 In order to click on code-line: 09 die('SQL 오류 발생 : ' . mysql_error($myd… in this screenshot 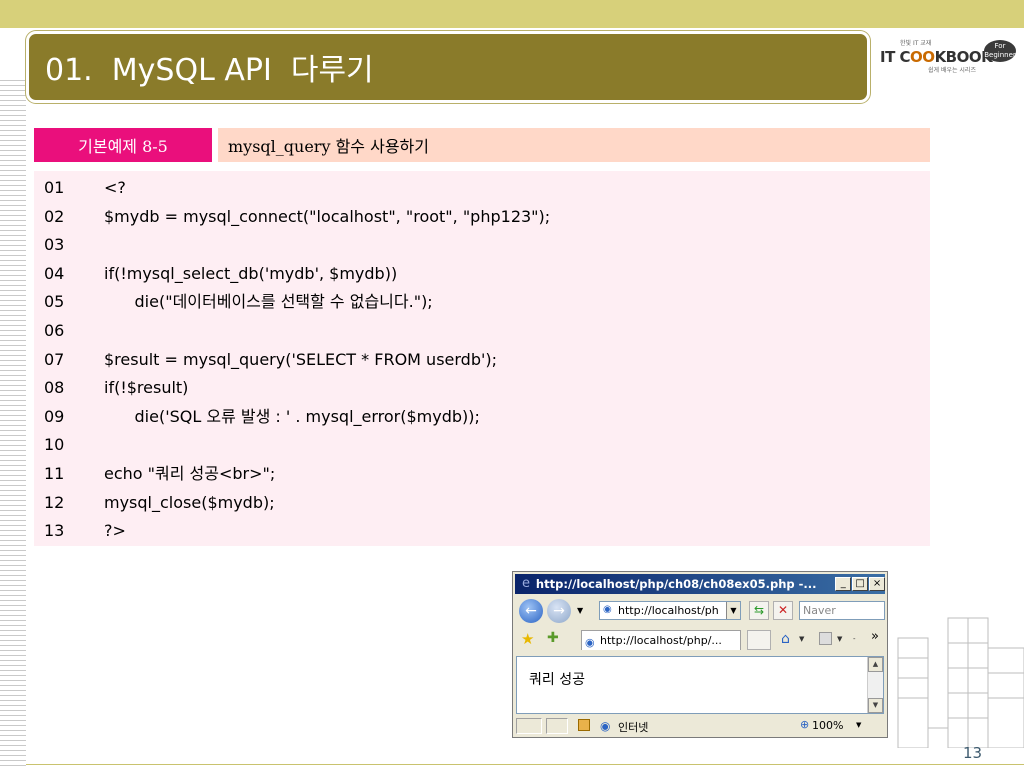, I will do `click(482, 417)`.